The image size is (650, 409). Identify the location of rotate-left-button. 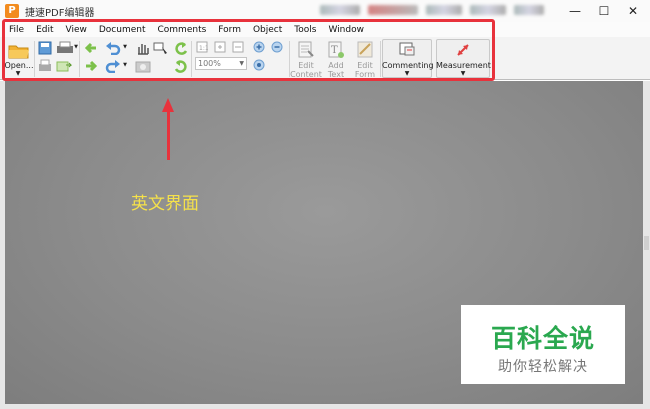
(181, 48).